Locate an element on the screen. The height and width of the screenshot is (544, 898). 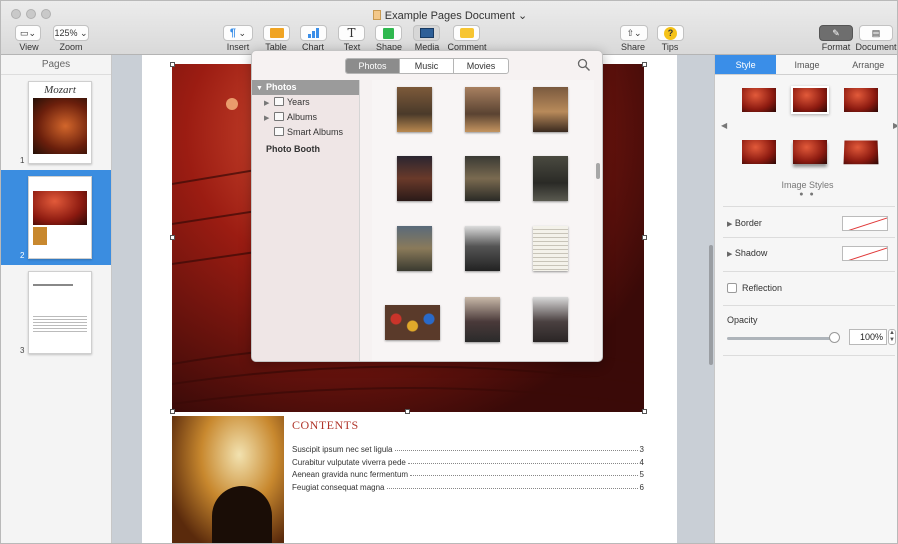
toc-page-number: 6 is located at coordinates (641, 487).